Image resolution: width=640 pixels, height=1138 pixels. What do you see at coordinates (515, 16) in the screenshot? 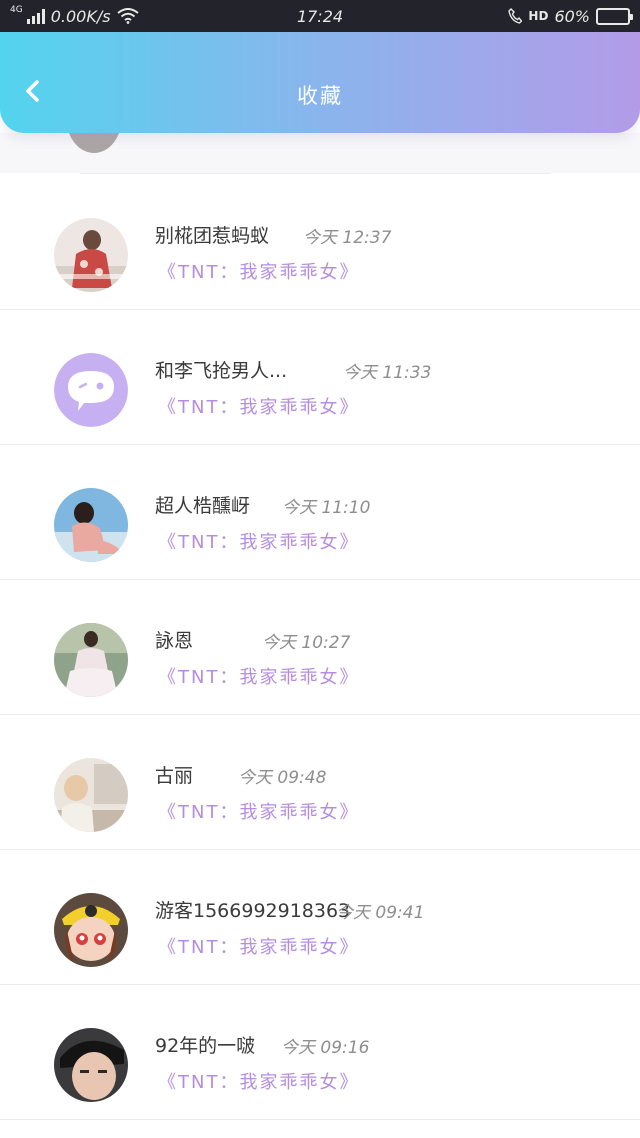
I see `phone-icon` at bounding box center [515, 16].